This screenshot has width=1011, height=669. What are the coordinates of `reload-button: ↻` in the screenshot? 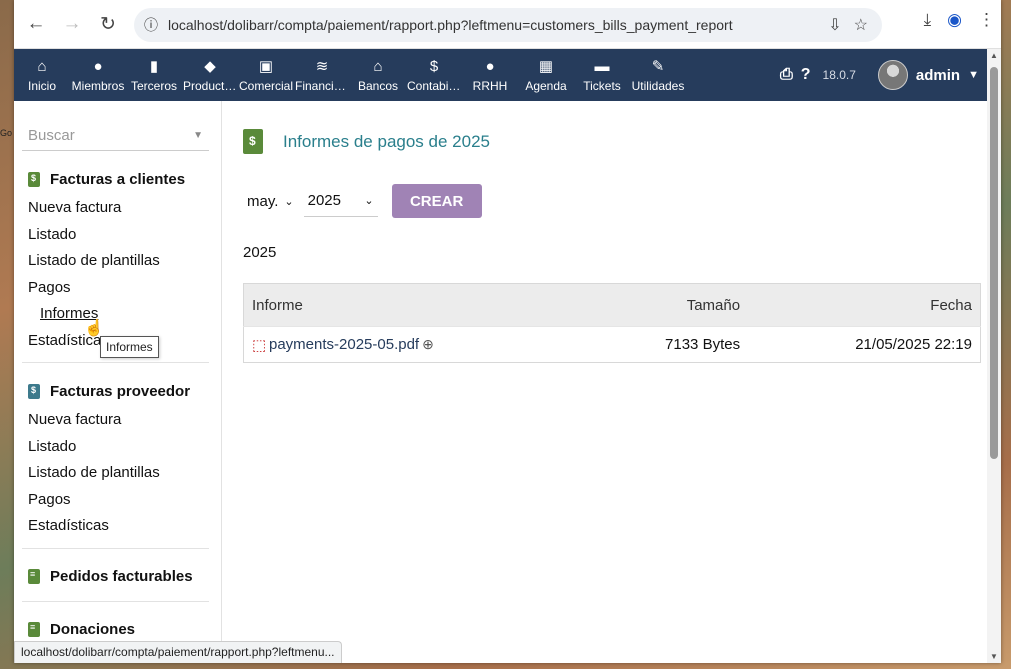 It's located at (108, 24).